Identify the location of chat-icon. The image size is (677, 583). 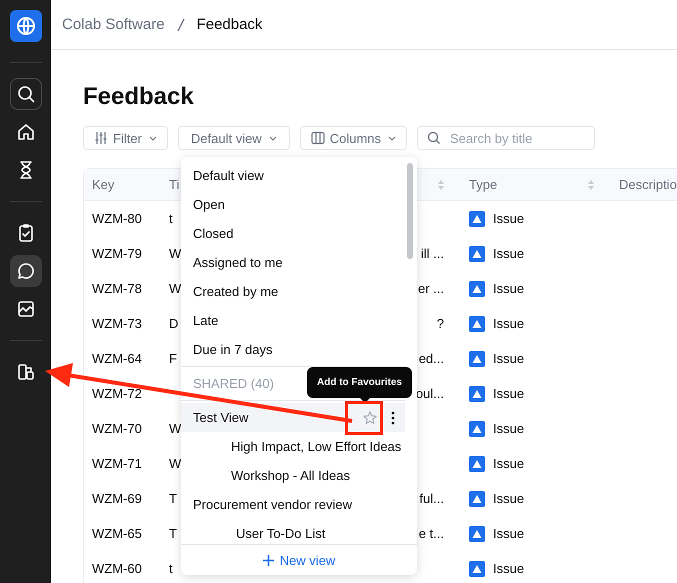
(26, 271).